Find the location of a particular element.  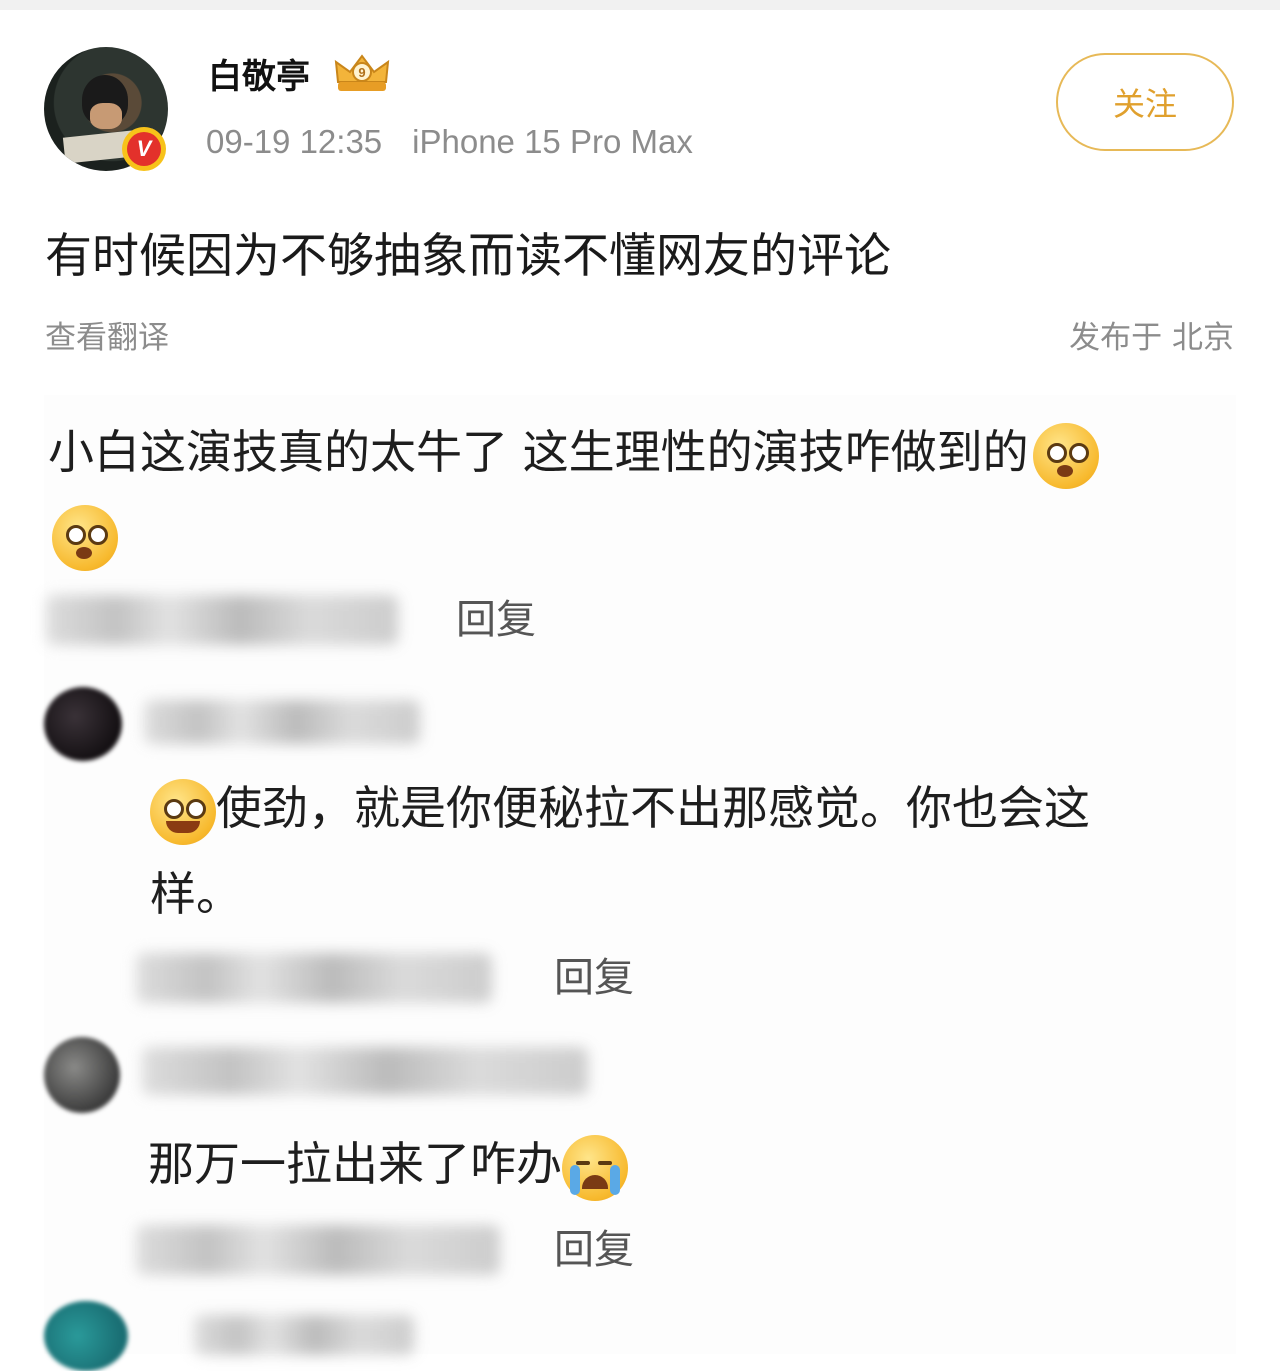

top-status-strip is located at coordinates (640, 5).